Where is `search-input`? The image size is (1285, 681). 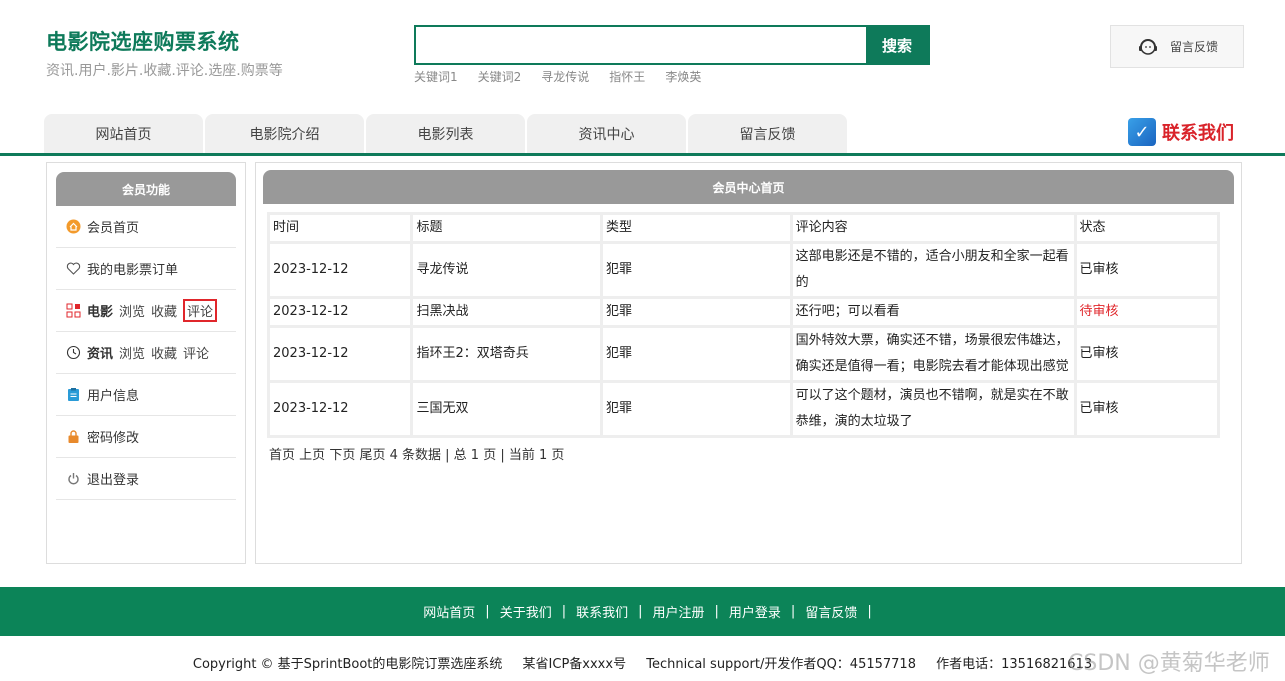
search-input is located at coordinates (641, 45).